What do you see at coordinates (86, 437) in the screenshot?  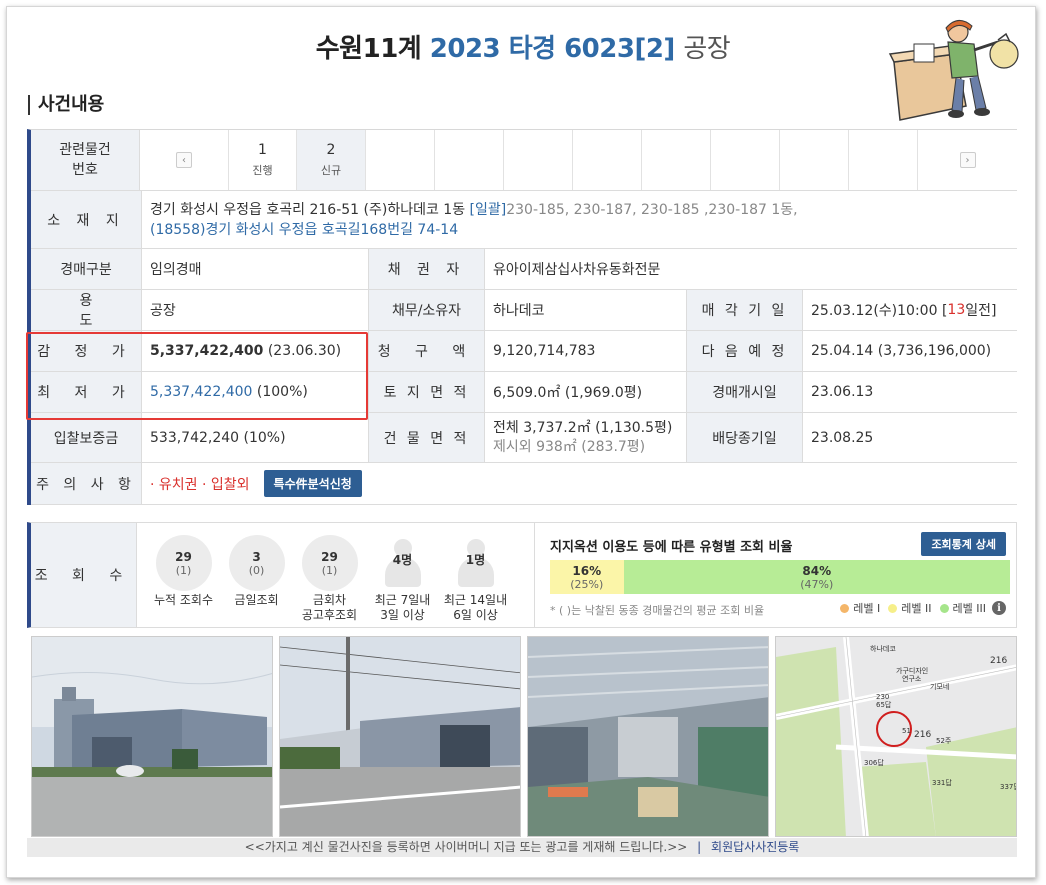 I see `deposit-label: 입찰보증금` at bounding box center [86, 437].